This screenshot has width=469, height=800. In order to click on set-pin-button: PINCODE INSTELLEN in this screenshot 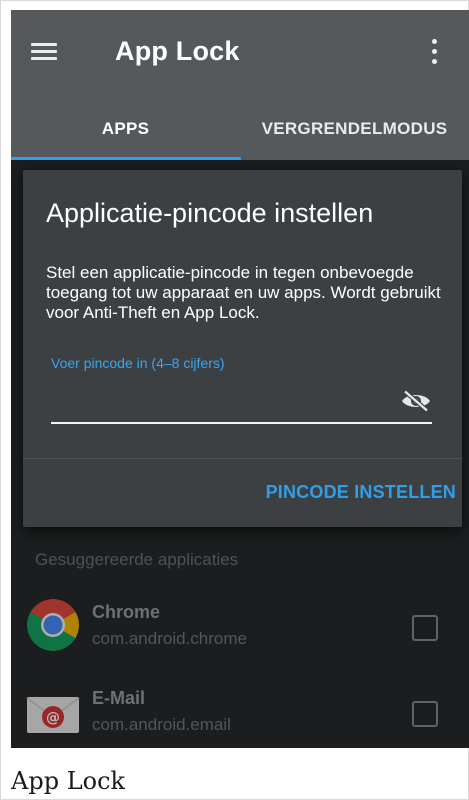, I will do `click(361, 492)`.